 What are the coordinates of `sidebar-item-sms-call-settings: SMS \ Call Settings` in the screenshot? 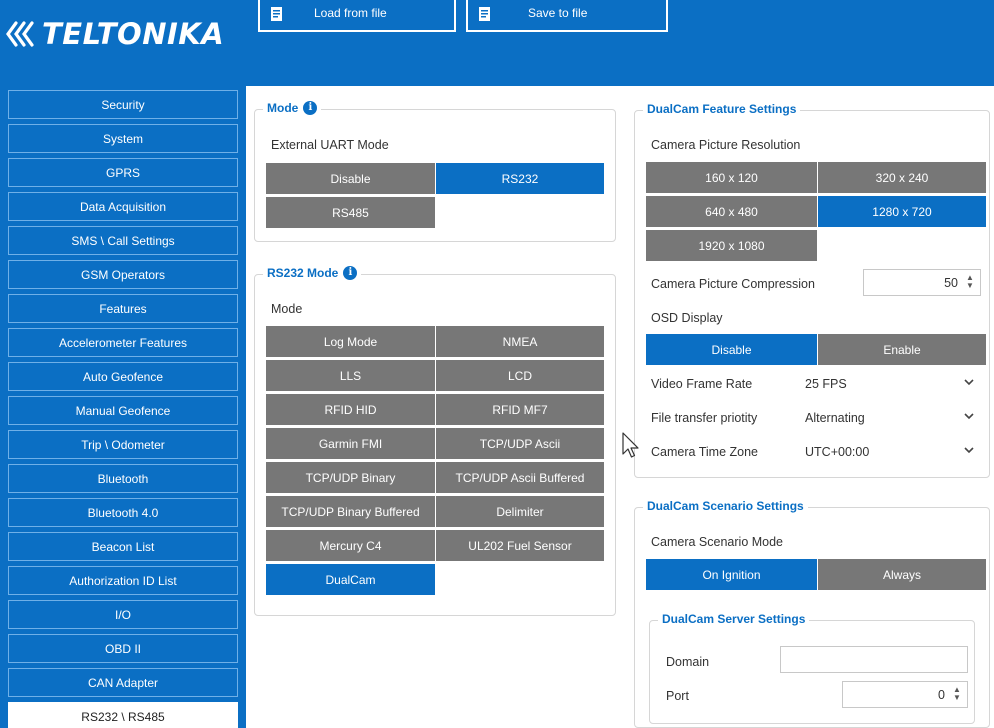 It's located at (123, 240).